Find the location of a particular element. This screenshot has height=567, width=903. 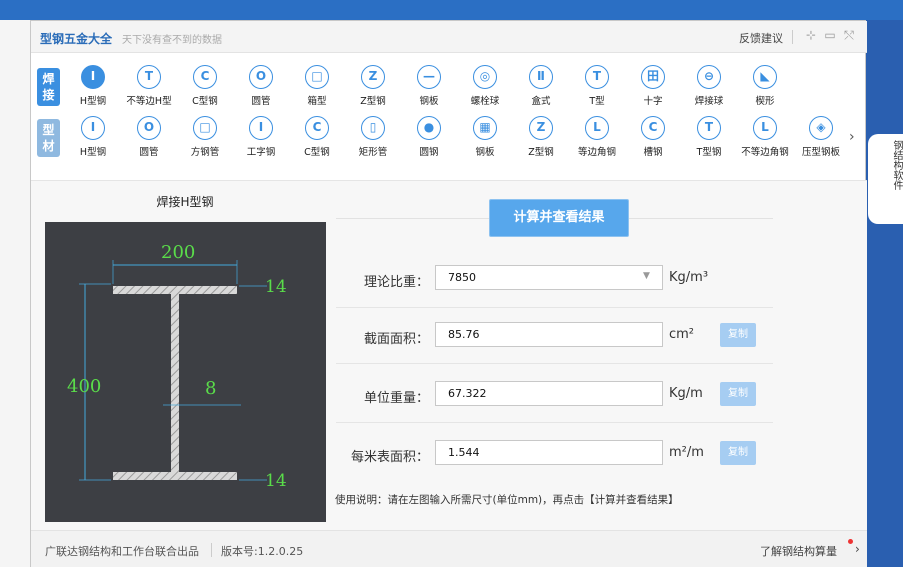

minimize-icon: ▭ is located at coordinates (830, 35).